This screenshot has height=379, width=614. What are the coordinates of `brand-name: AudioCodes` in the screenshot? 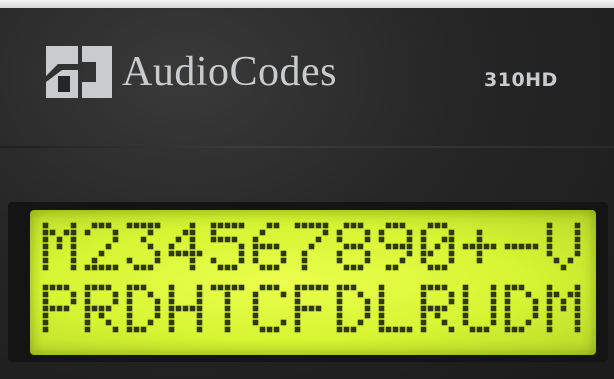 It's located at (229, 72).